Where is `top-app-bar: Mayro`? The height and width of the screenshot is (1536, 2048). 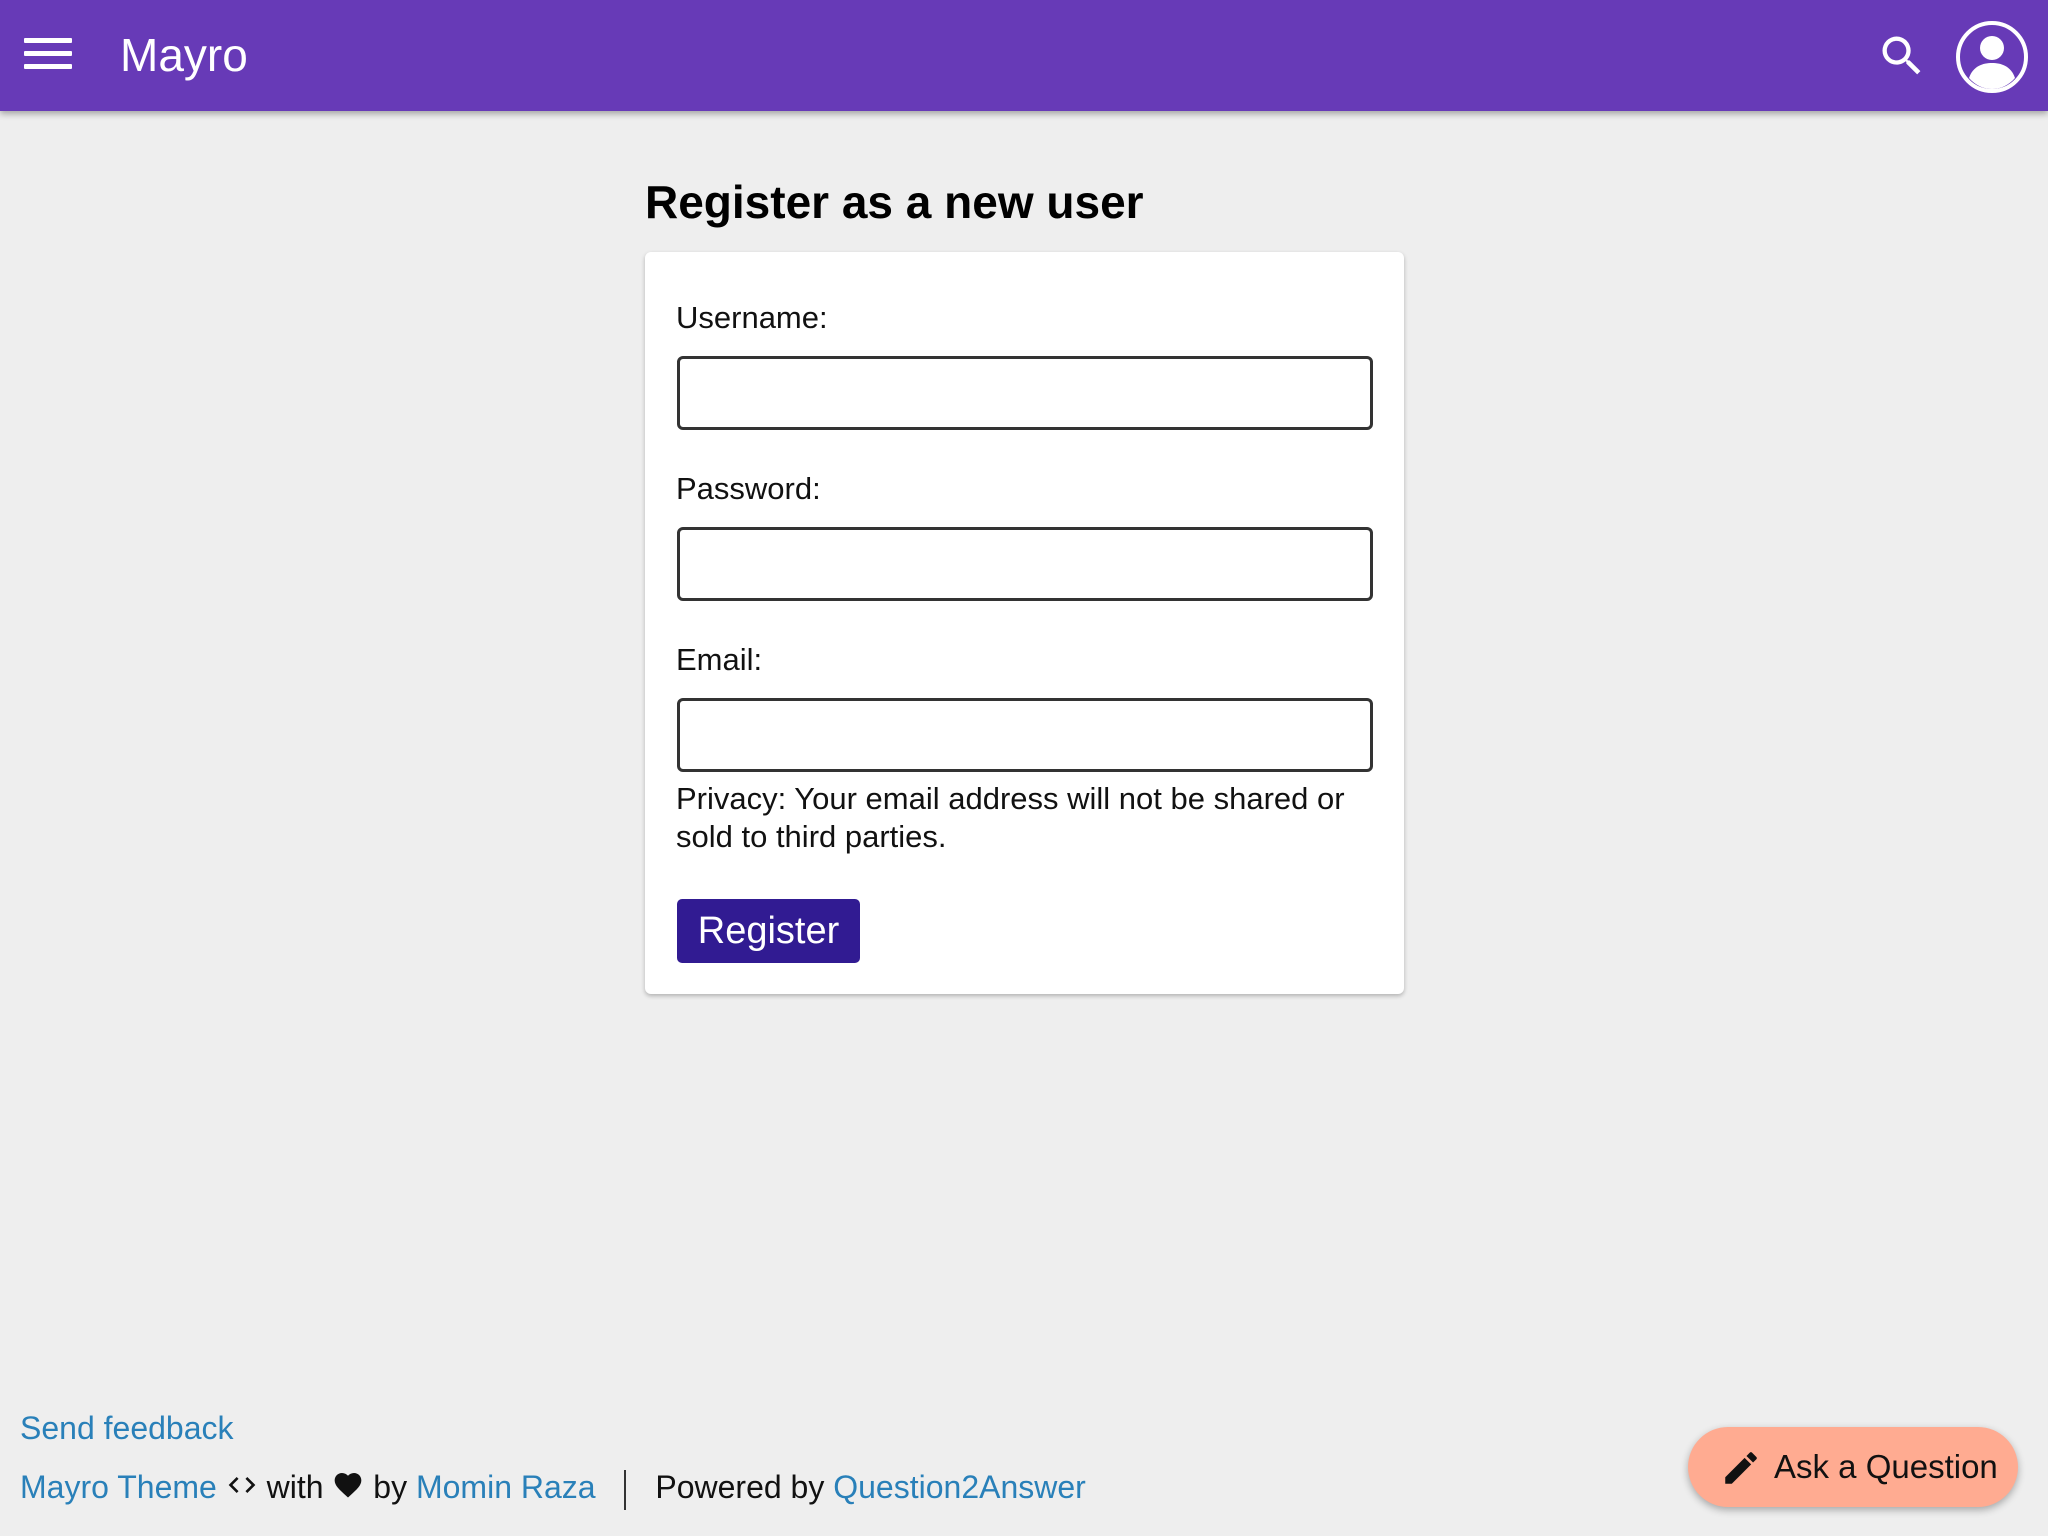
top-app-bar: Mayro is located at coordinates (1024, 55).